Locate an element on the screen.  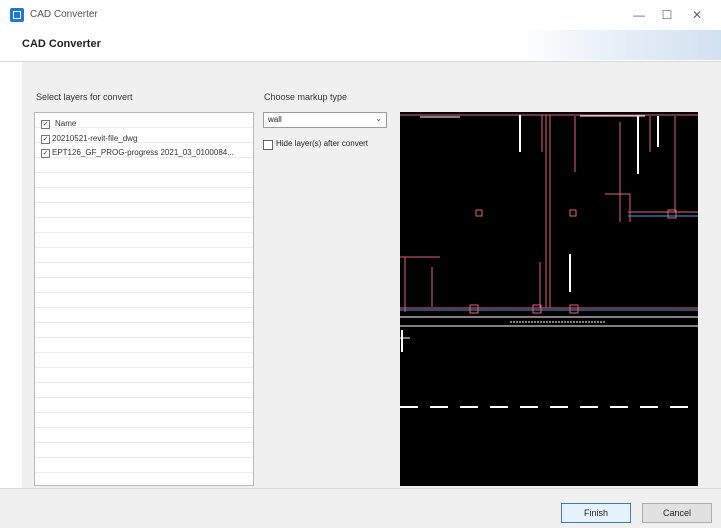
minimize-button: — is located at coordinates (639, 15).